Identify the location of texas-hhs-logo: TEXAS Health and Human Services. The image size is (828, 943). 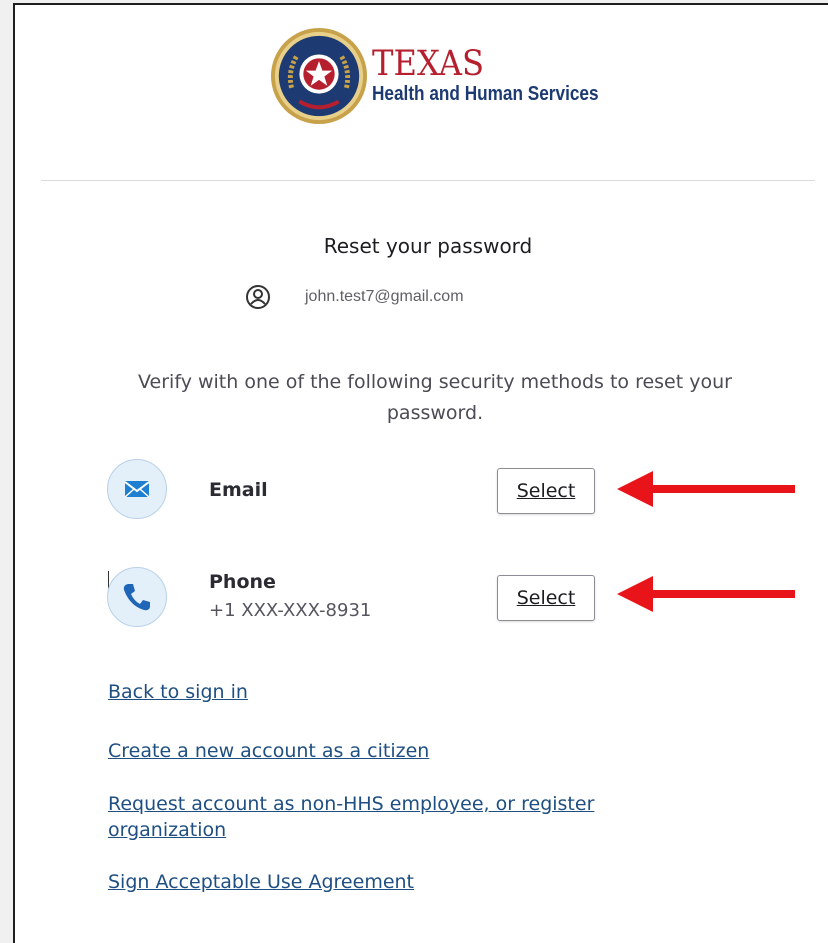
(452, 76).